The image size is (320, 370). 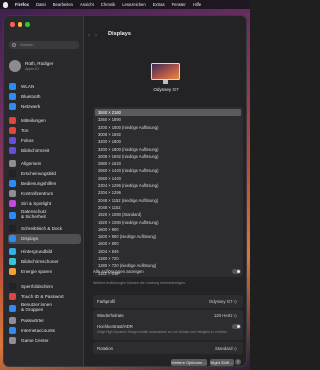 What do you see at coordinates (19, 24) in the screenshot?
I see `minimize-button` at bounding box center [19, 24].